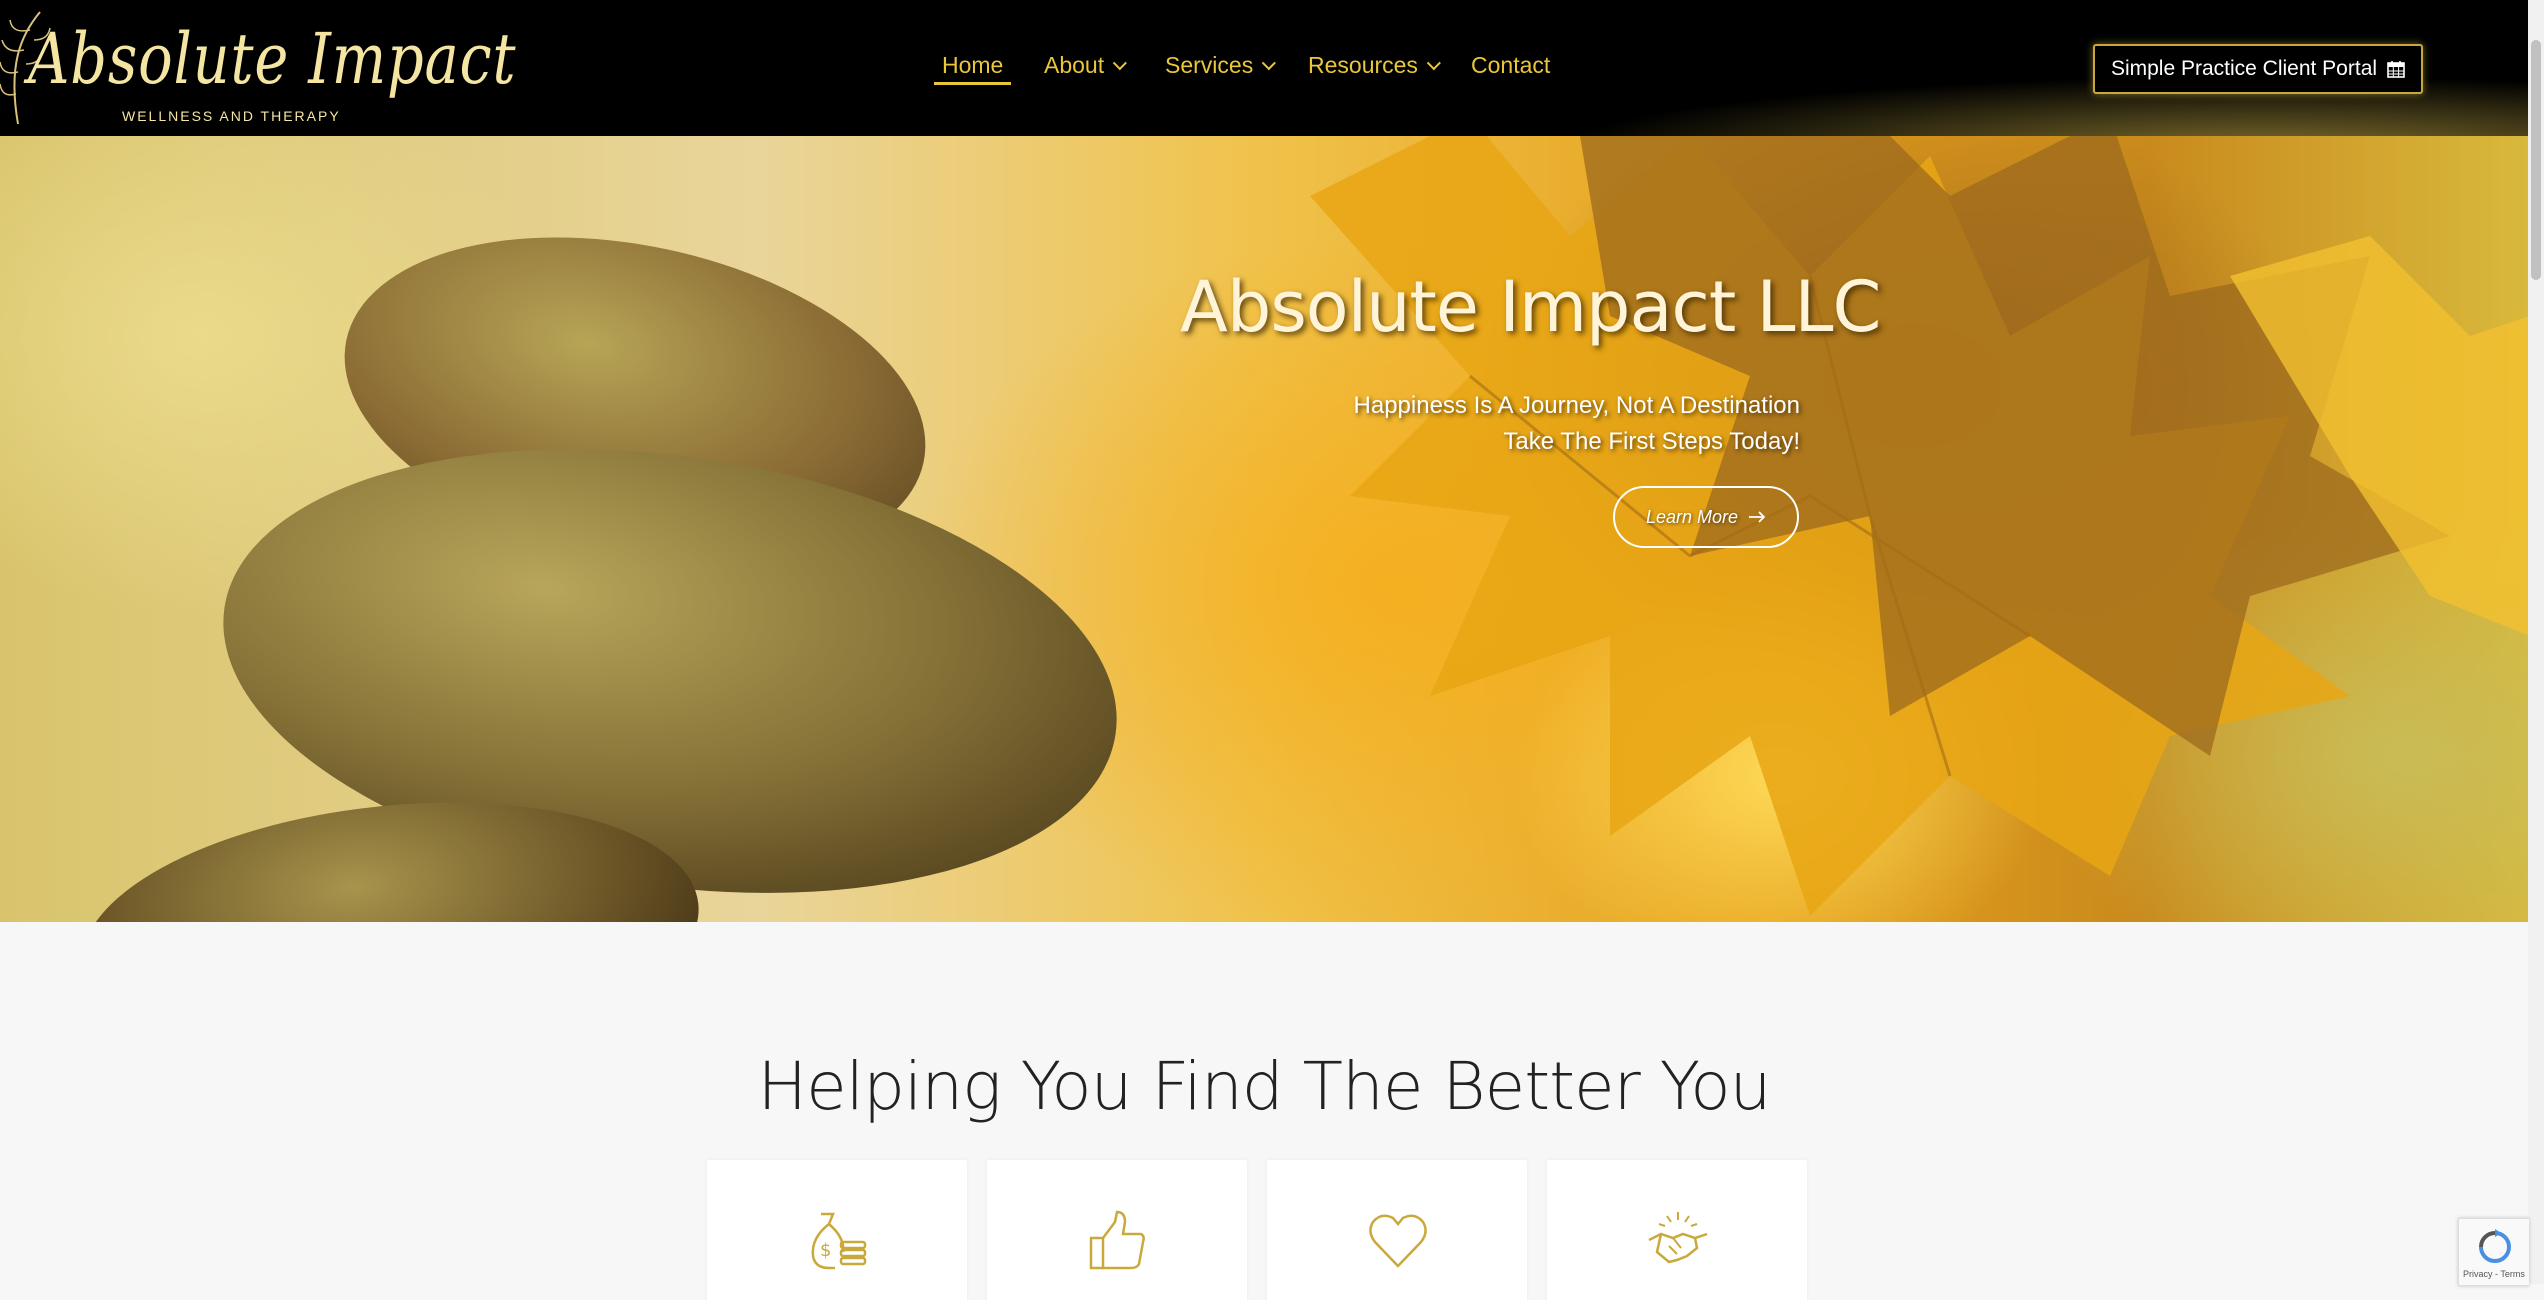 The image size is (2544, 1300). I want to click on learn-more-button: Learn More, so click(1706, 517).